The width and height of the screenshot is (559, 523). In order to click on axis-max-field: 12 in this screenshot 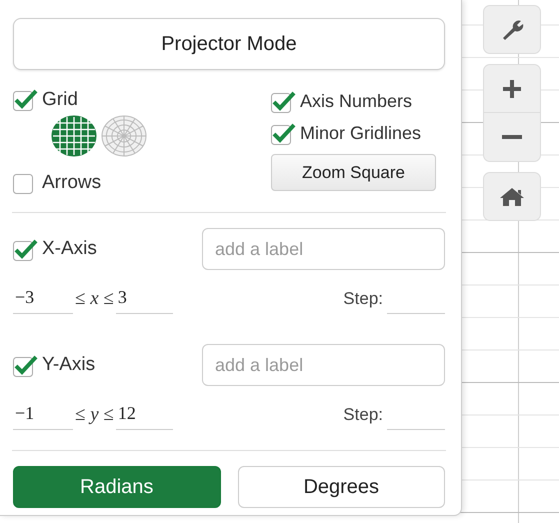, I will do `click(144, 415)`.